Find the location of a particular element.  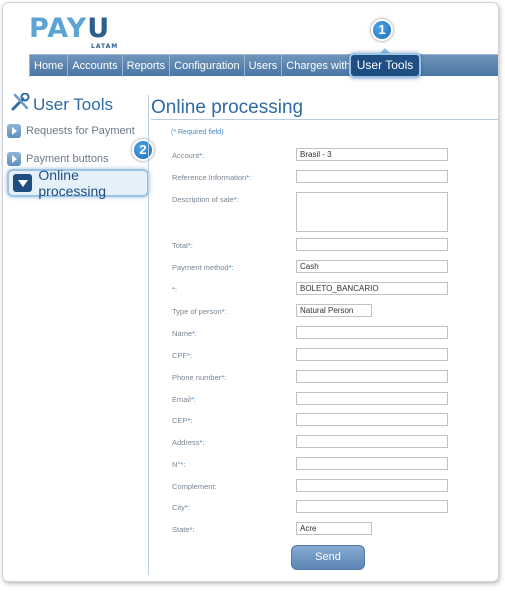

sidebar-item-payment-buttons: Payment buttons is located at coordinates (58, 159).